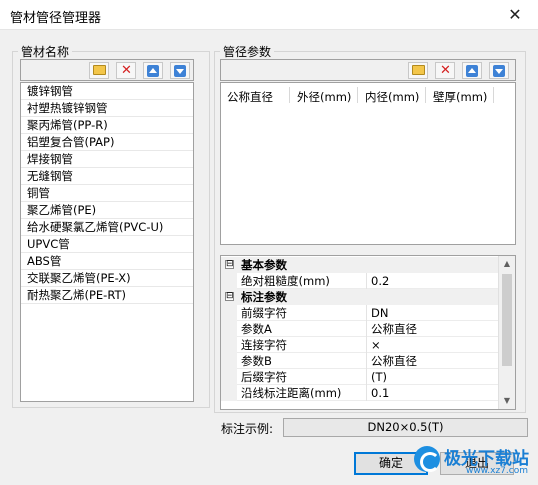 The image size is (538, 485). What do you see at coordinates (380, 281) in the screenshot?
I see `prop-value: 0.2` at bounding box center [380, 281].